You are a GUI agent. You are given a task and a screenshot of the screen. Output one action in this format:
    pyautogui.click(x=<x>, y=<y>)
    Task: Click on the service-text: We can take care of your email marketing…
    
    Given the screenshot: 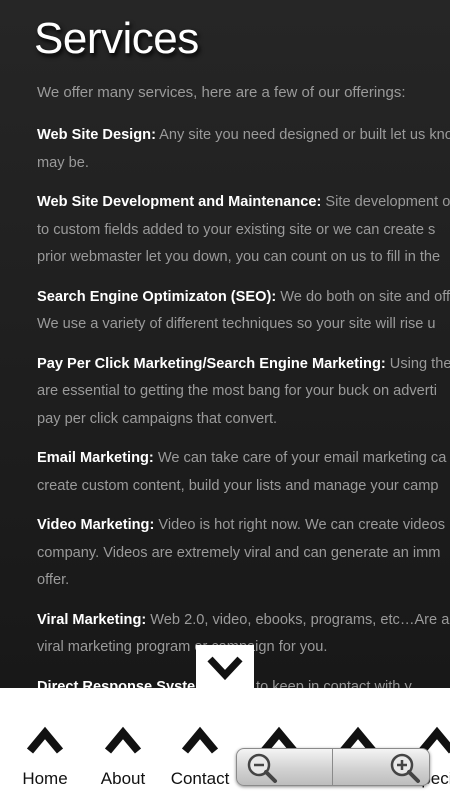 What is the action you would take?
    pyautogui.click(x=300, y=458)
    